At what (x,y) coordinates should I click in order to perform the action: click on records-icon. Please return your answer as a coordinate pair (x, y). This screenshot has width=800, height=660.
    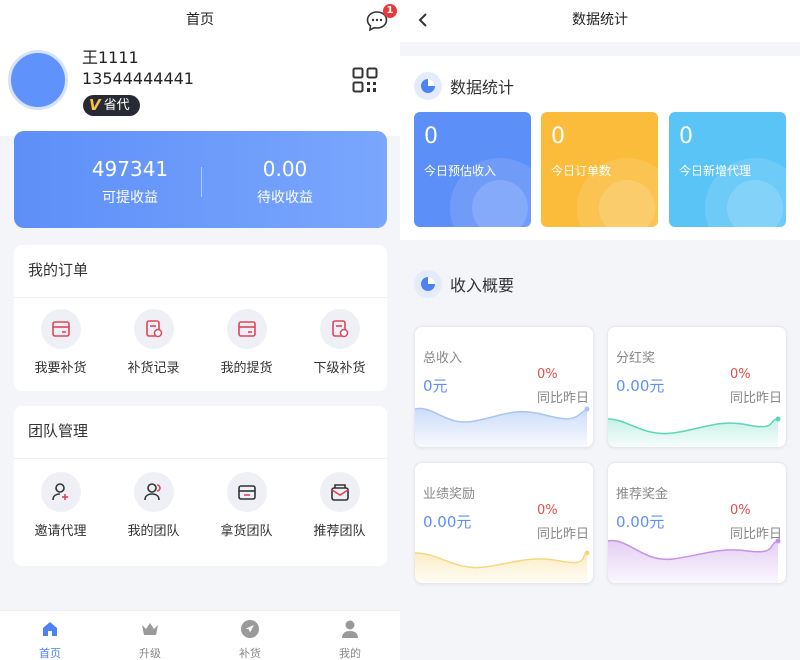
    Looking at the image, I should click on (153, 329).